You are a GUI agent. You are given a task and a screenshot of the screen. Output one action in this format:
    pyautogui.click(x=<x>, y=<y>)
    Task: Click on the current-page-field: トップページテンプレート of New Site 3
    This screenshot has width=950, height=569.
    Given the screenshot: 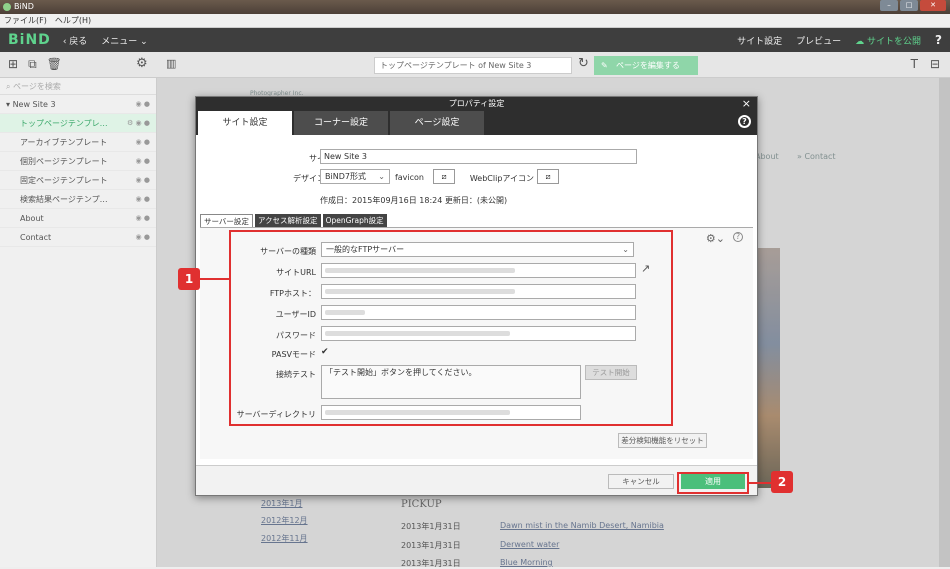 What is the action you would take?
    pyautogui.click(x=473, y=65)
    